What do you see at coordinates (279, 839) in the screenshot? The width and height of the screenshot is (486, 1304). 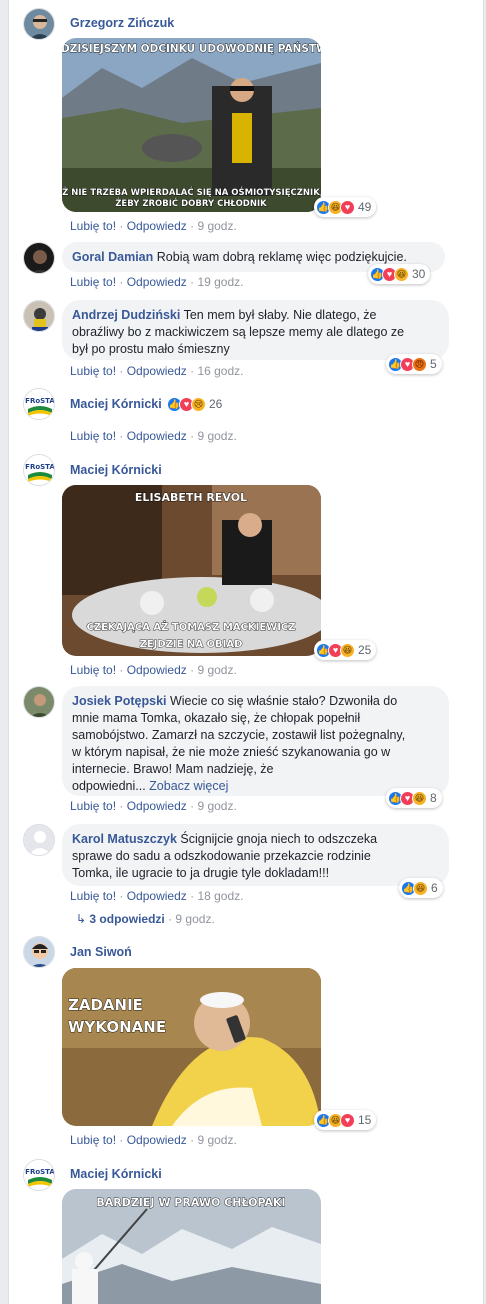 I see `comment-text: Ścignijcie gnoja niech to odszczeka` at bounding box center [279, 839].